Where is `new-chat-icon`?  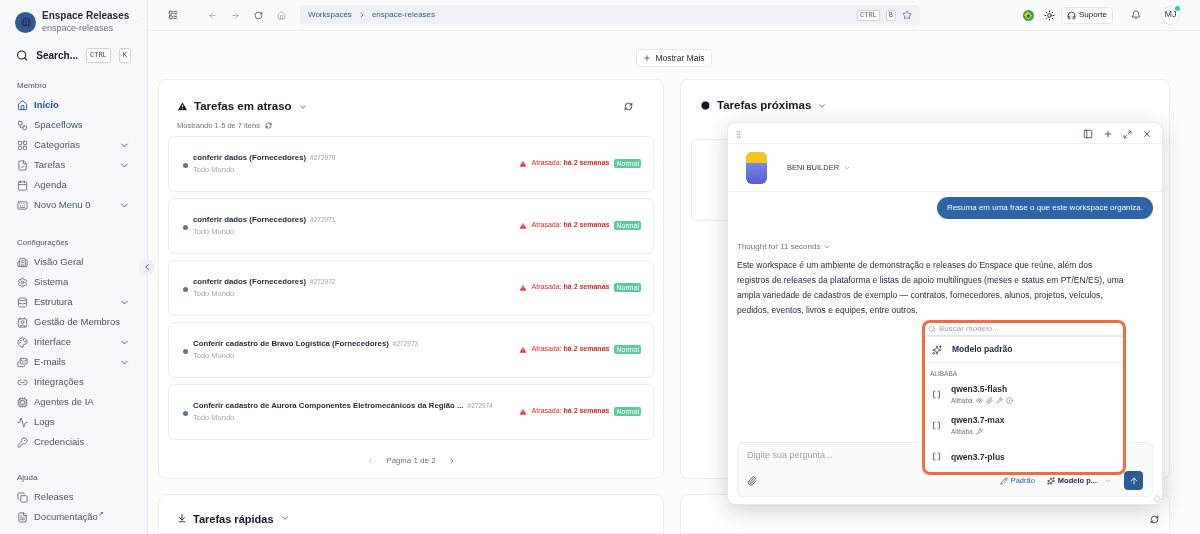 new-chat-icon is located at coordinates (1108, 134).